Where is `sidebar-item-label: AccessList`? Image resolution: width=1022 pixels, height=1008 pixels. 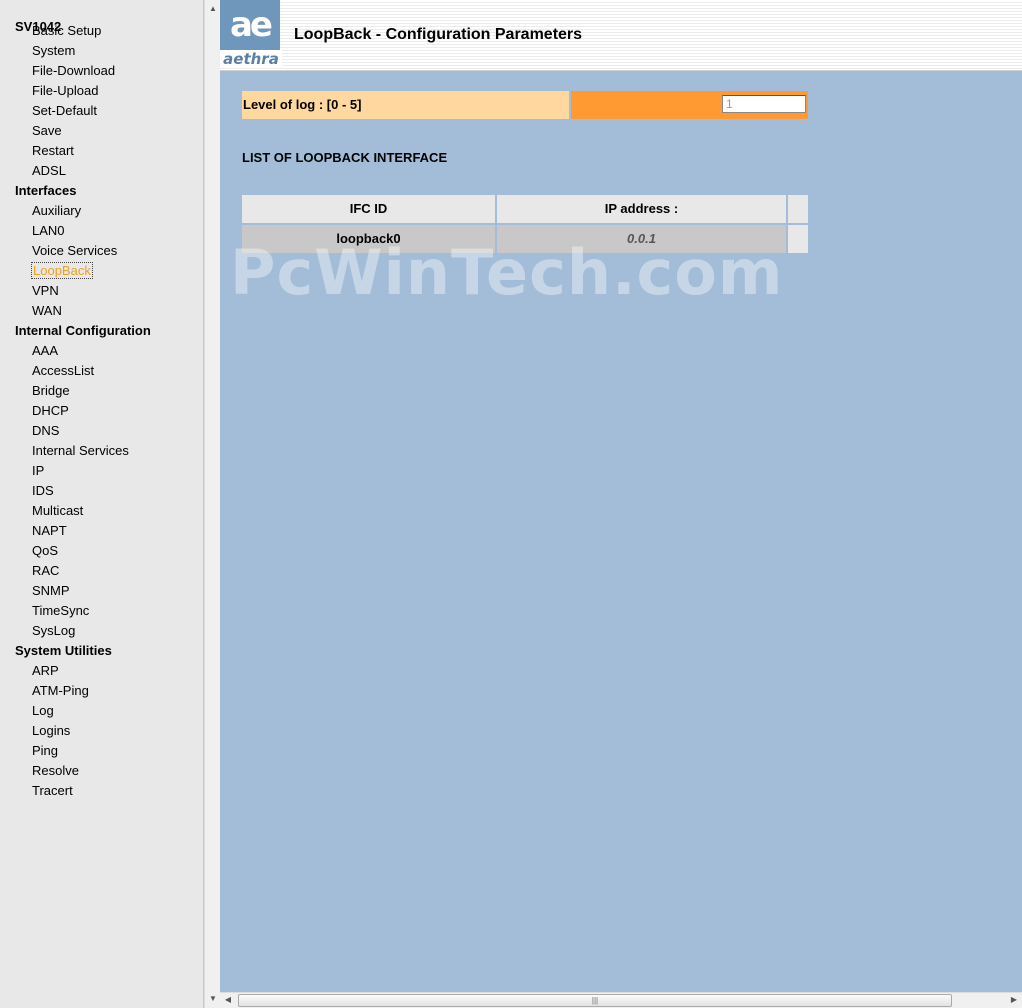 sidebar-item-label: AccessList is located at coordinates (63, 370).